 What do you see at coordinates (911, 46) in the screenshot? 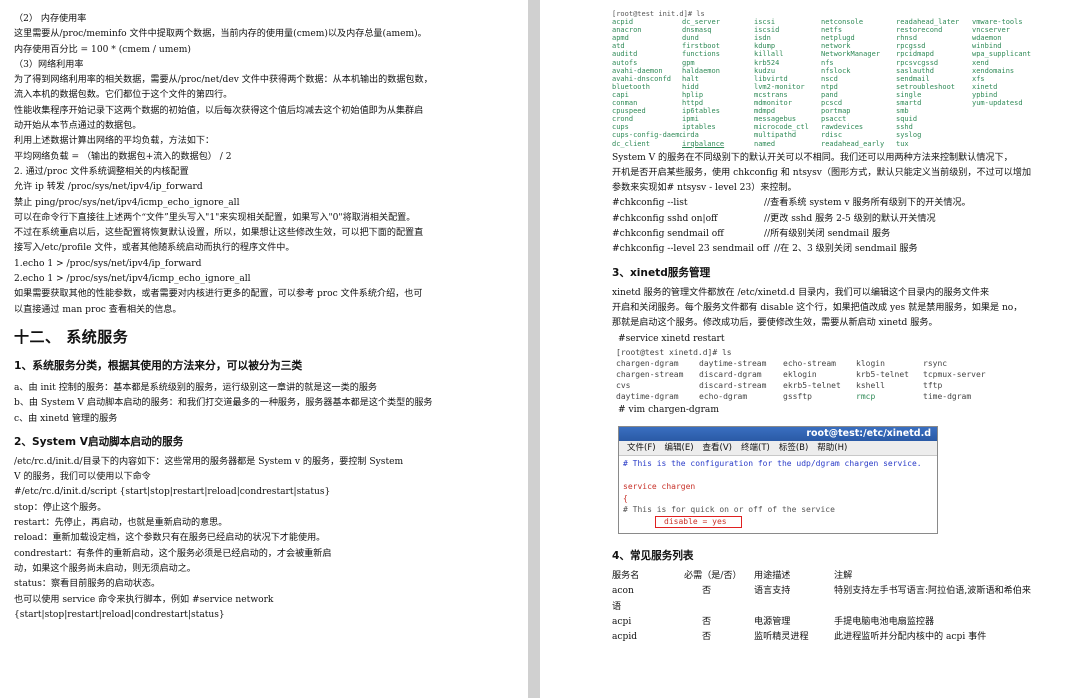
I see `listing-entry: rpcgssd` at bounding box center [911, 46].